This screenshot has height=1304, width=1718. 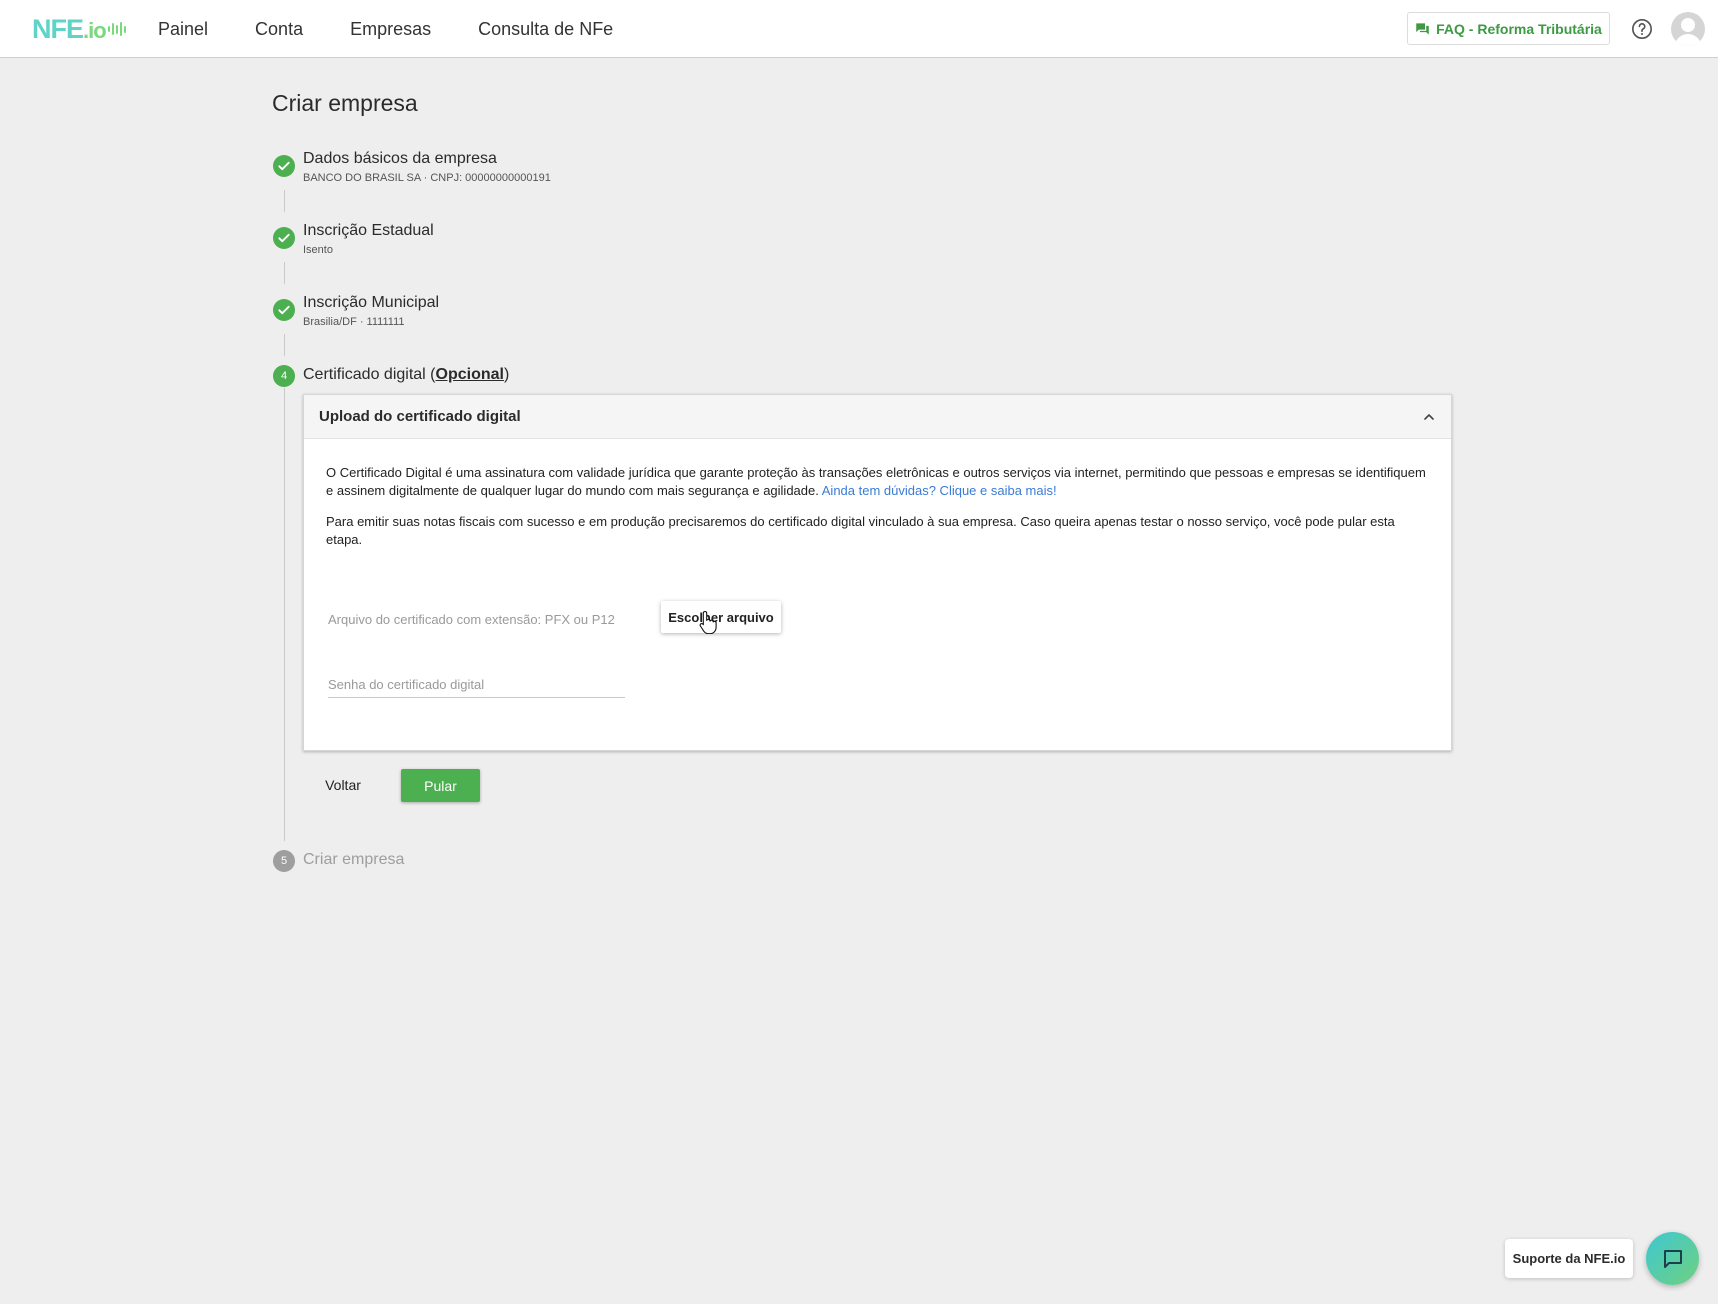 I want to click on support-chat-button, so click(x=1672, y=1258).